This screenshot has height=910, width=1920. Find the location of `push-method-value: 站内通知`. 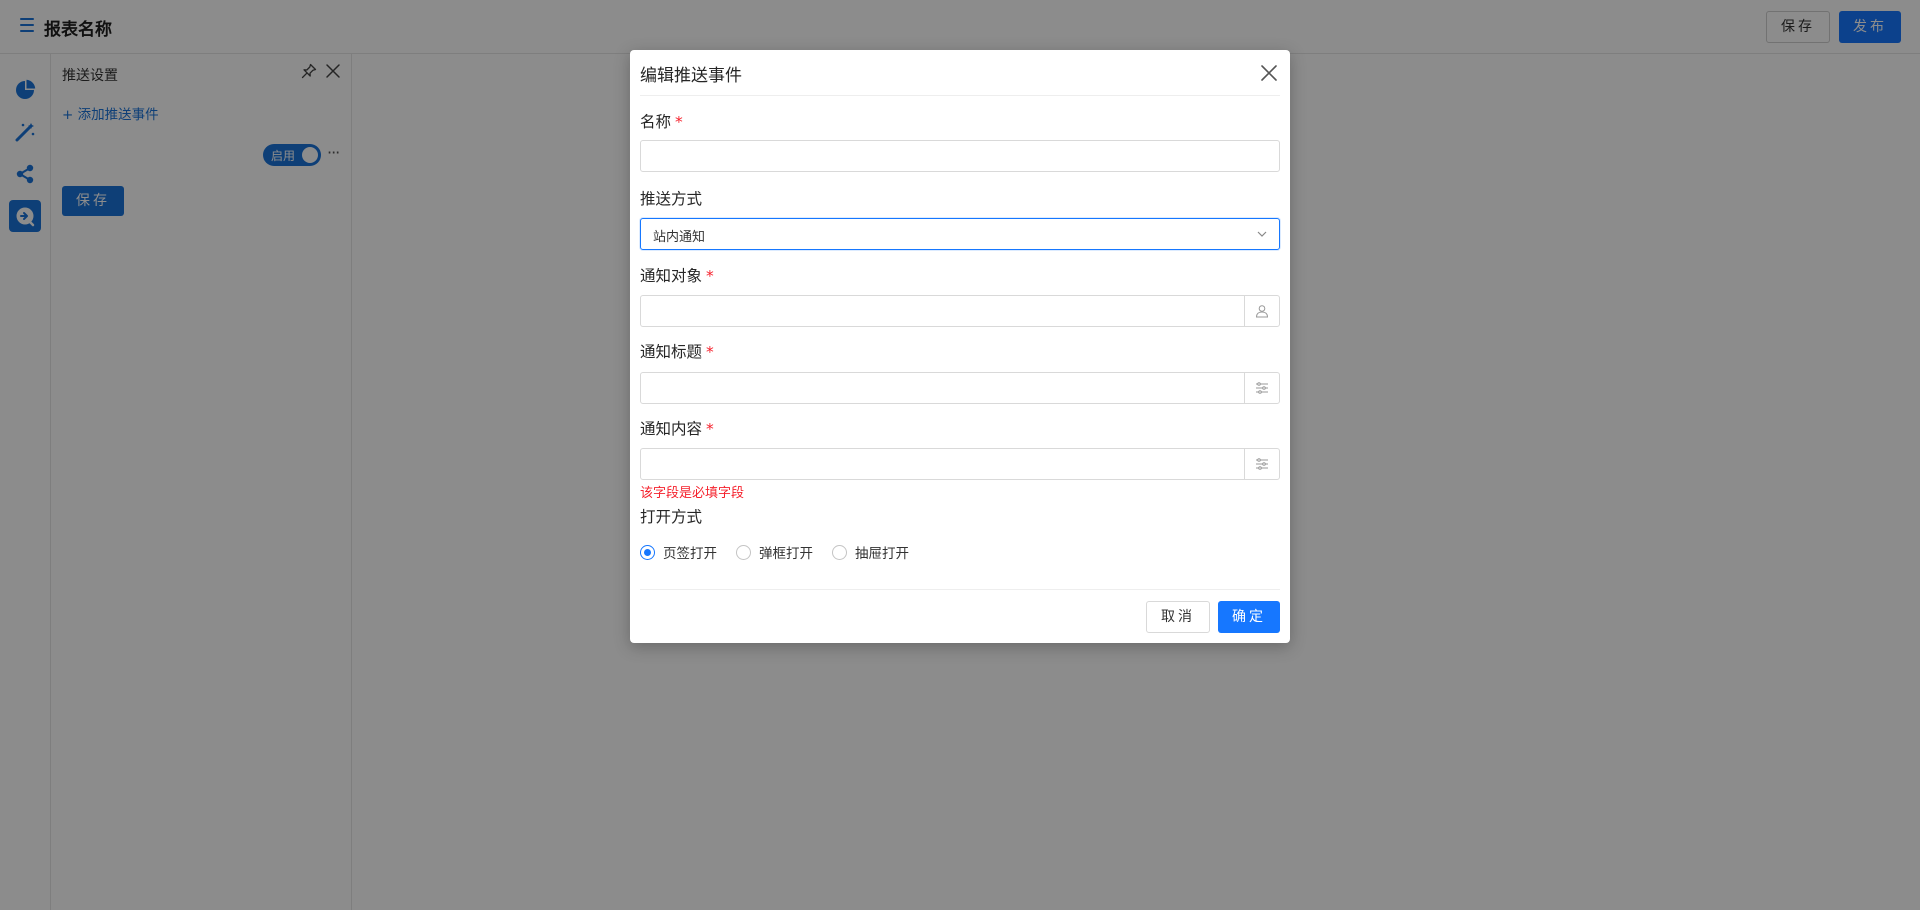

push-method-value: 站内通知 is located at coordinates (679, 237).